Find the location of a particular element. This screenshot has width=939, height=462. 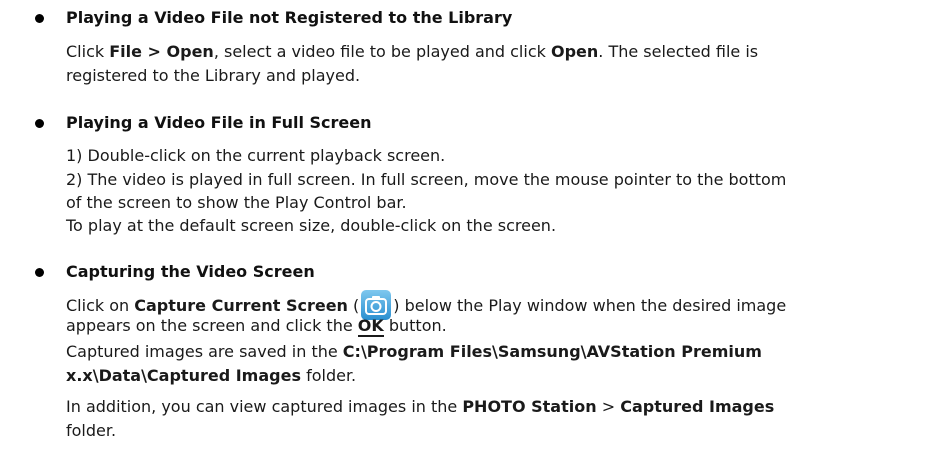

capture-path-continued: x.x\Data\Captured Images is located at coordinates (183, 375).